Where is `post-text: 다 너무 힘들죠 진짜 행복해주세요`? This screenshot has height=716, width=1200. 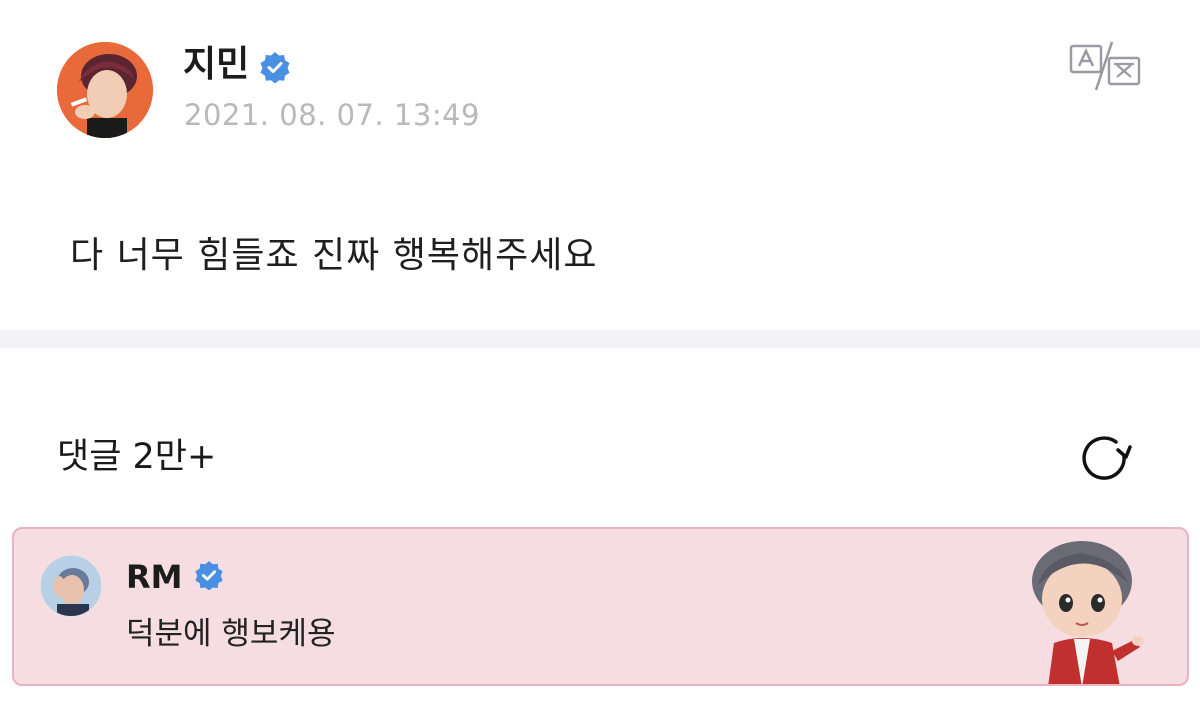
post-text: 다 너무 힘들죠 진짜 행복해주세요 is located at coordinates (334, 255).